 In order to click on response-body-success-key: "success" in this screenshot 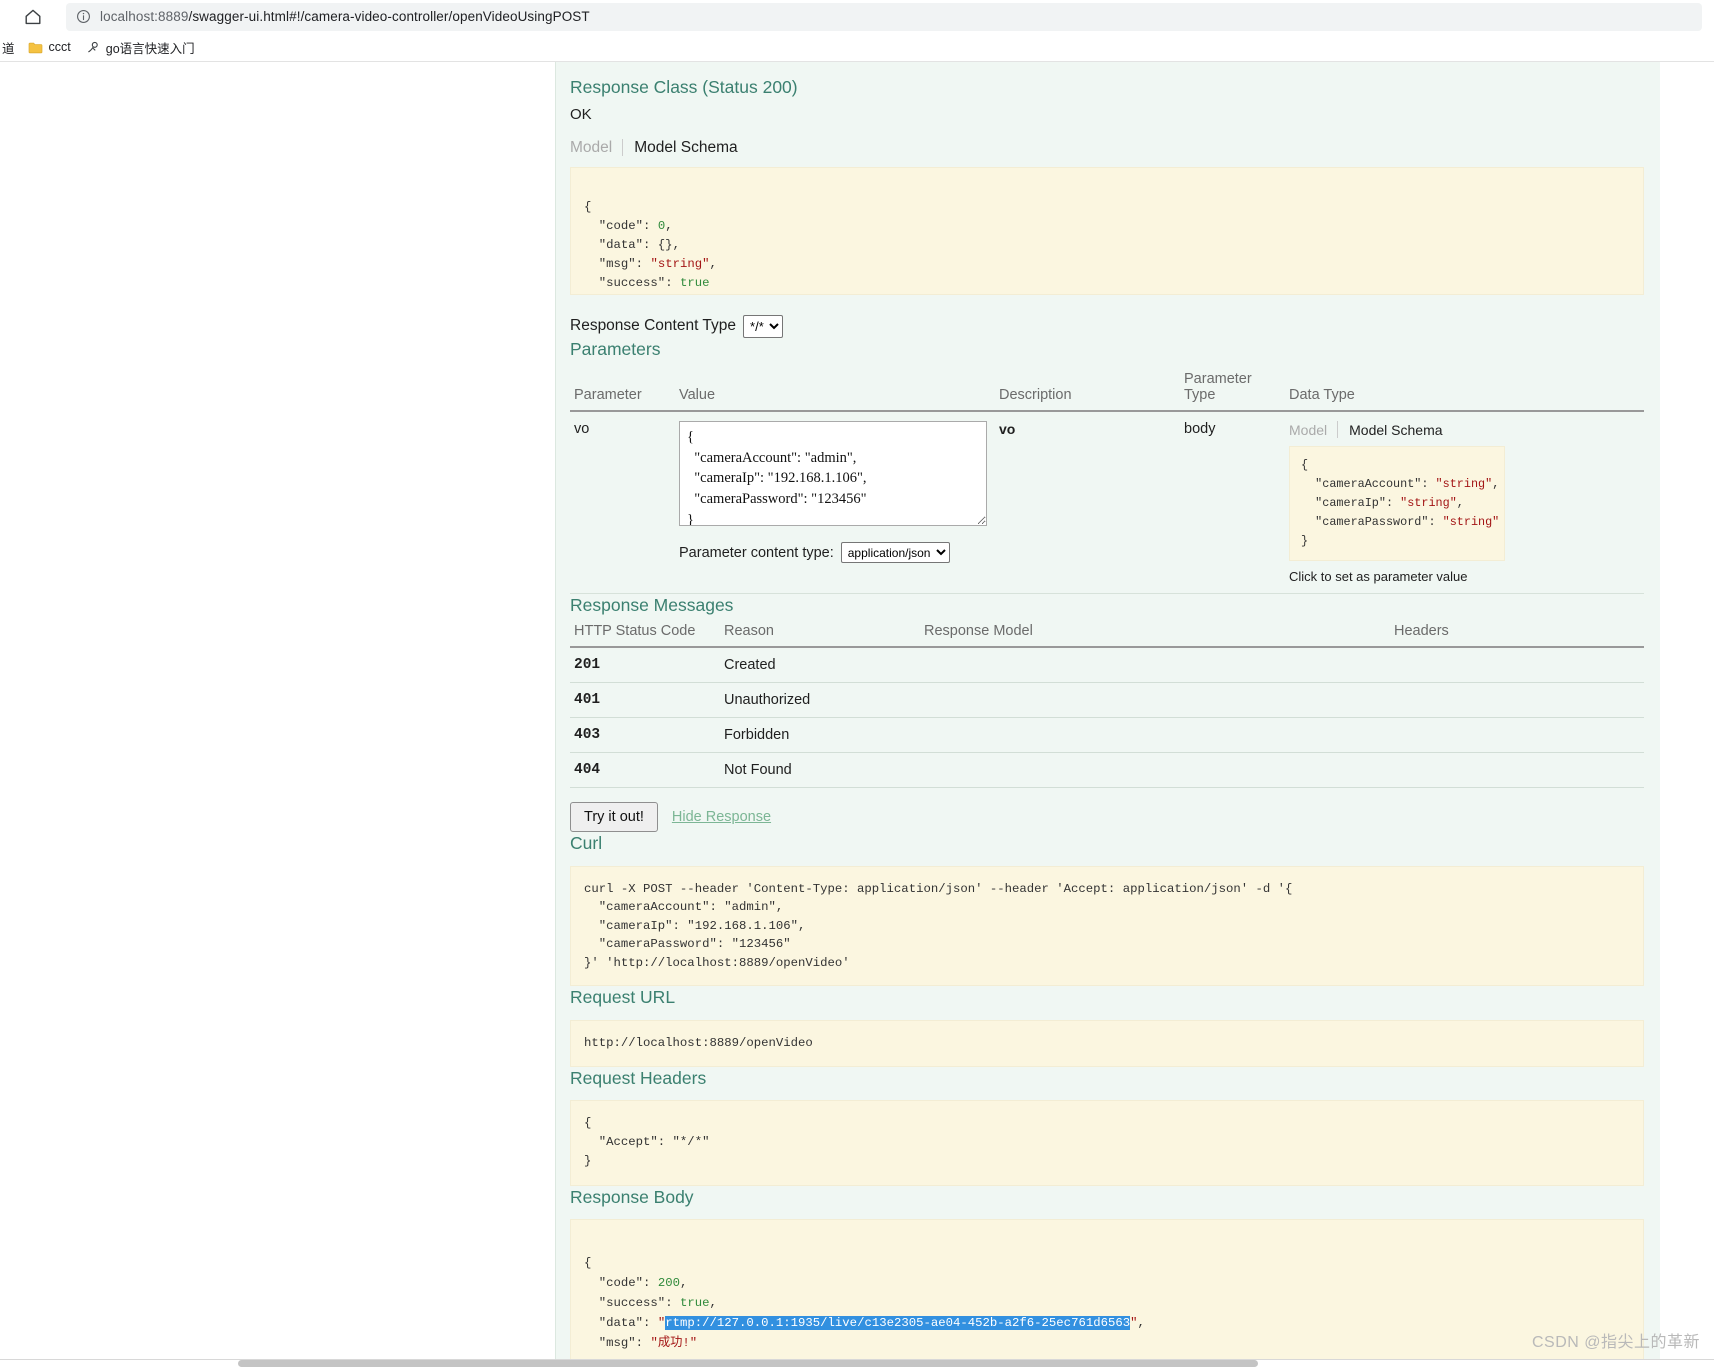, I will do `click(632, 1302)`.